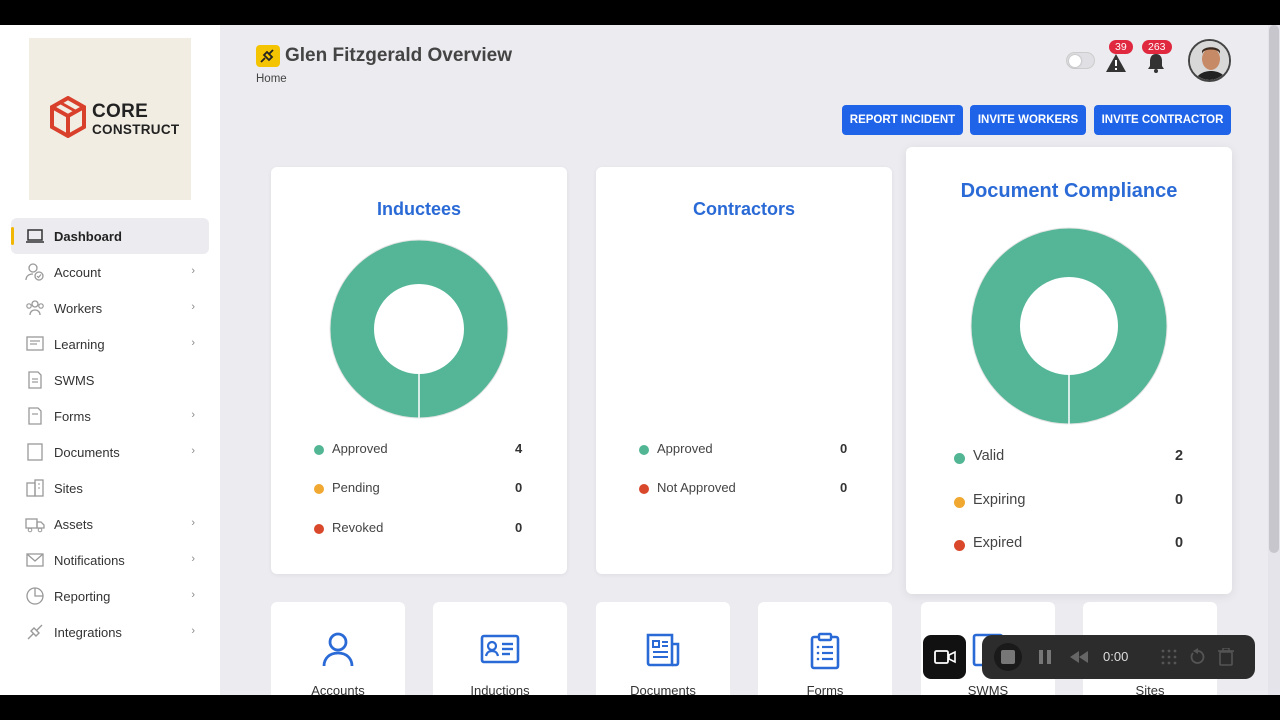 This screenshot has height=720, width=1280. I want to click on tile-label: Inductions, so click(500, 689).